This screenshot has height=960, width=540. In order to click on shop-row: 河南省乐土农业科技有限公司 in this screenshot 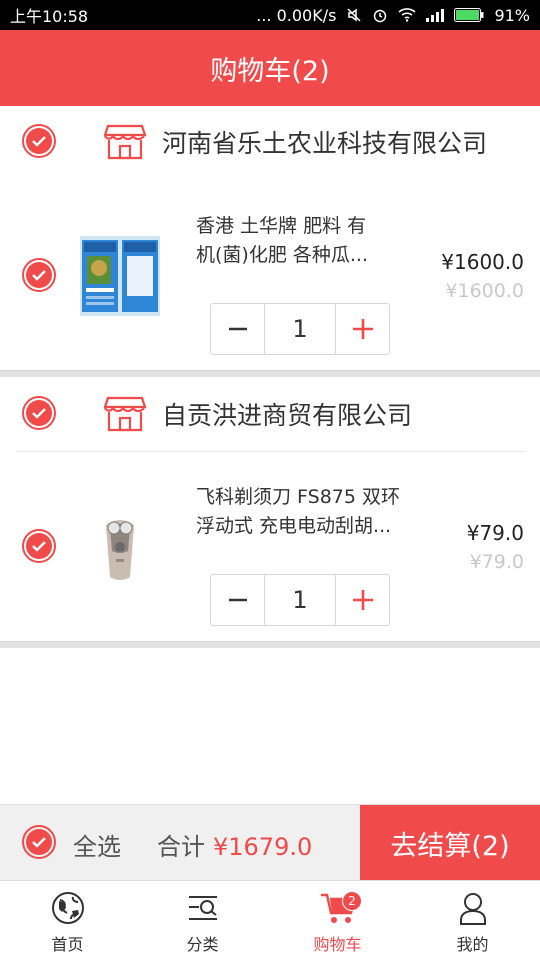, I will do `click(270, 141)`.